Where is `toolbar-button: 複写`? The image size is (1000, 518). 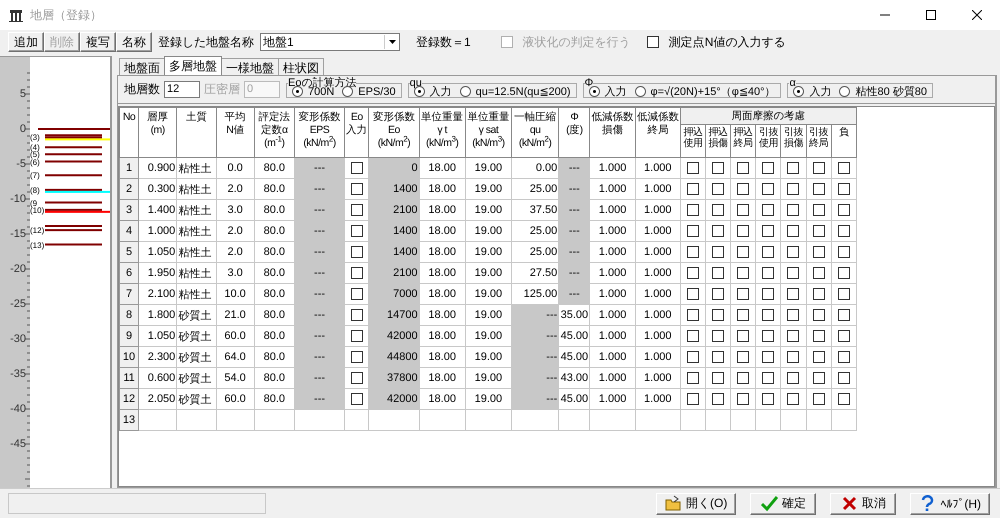 toolbar-button: 複写 is located at coordinates (98, 42).